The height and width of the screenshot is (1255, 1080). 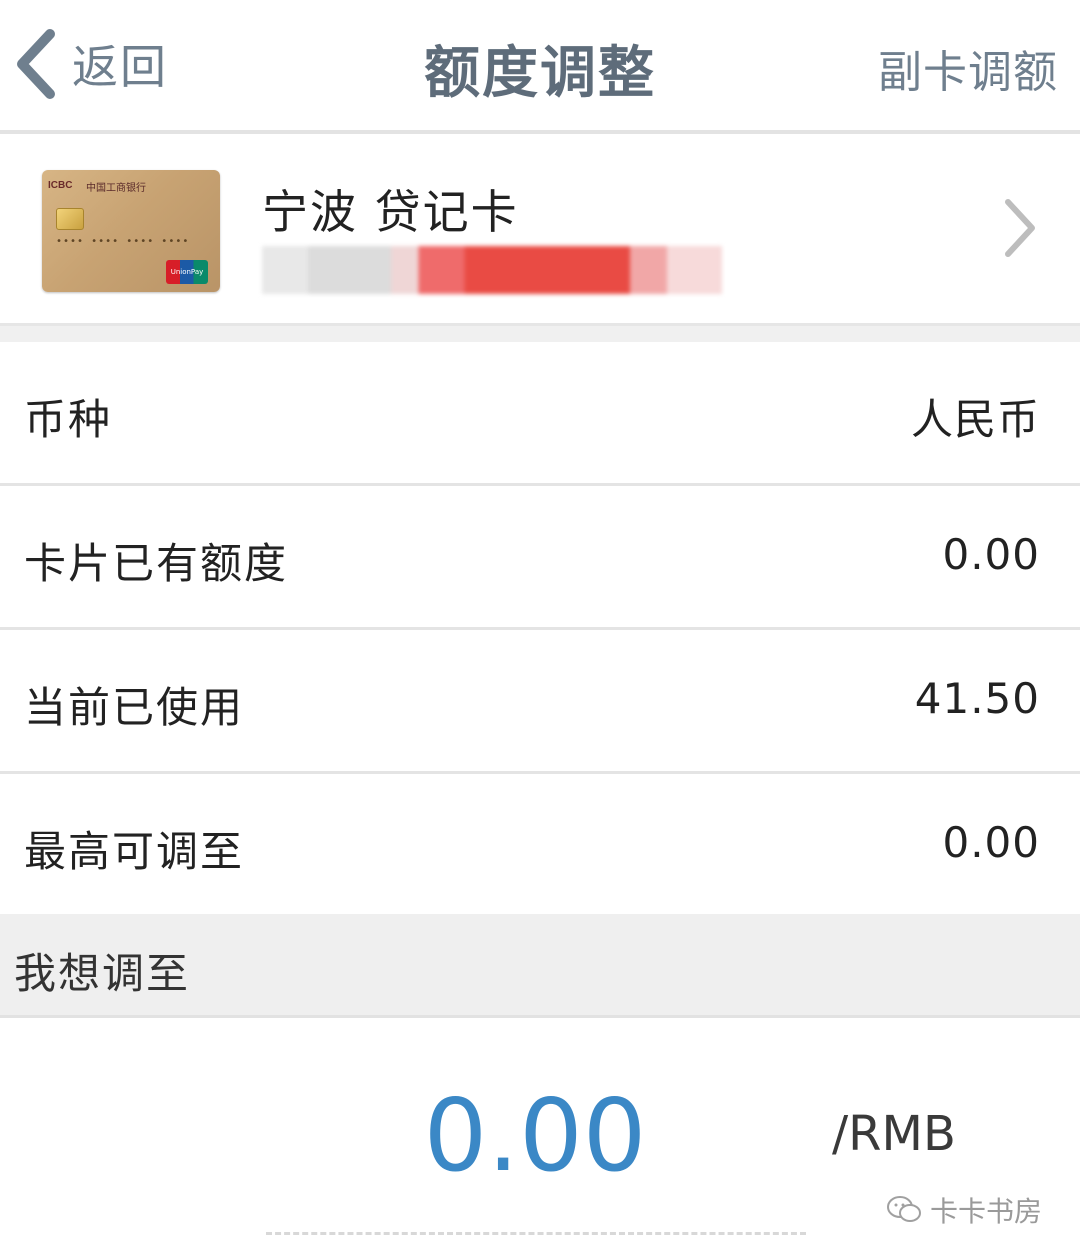 I want to click on wechat-icon, so click(x=903, y=1209).